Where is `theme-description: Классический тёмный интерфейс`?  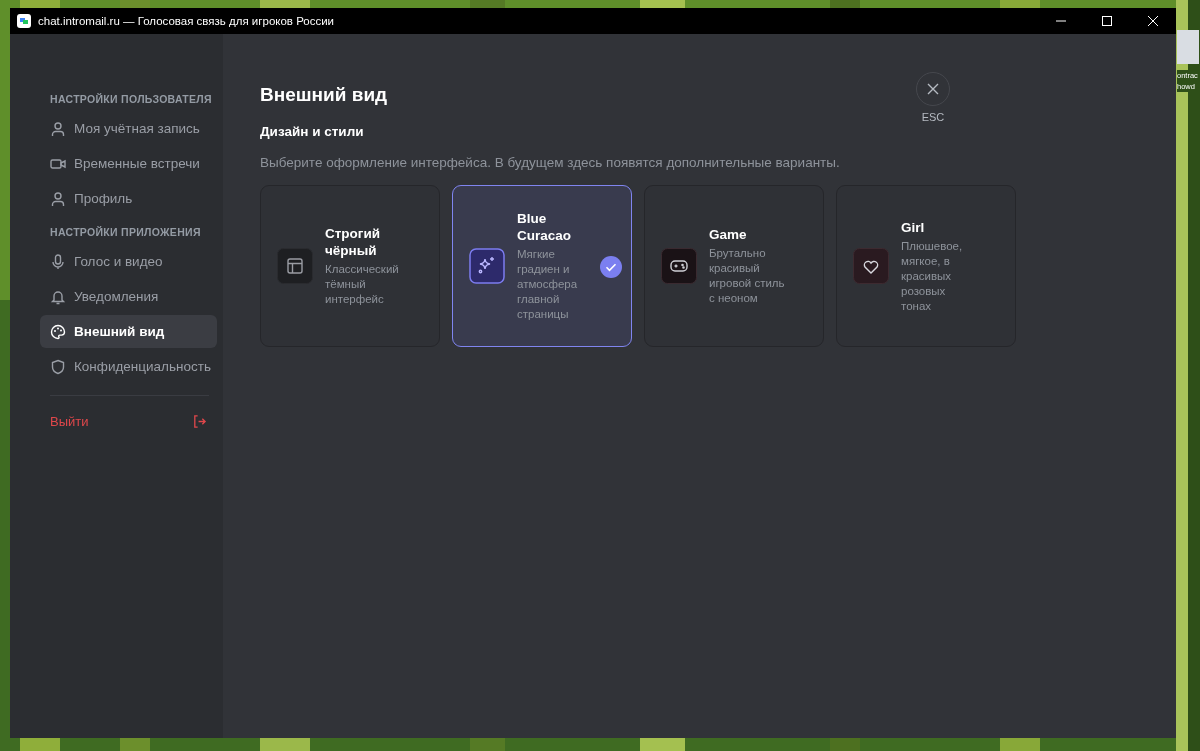
theme-description: Классический тёмный интерфейс is located at coordinates (362, 284).